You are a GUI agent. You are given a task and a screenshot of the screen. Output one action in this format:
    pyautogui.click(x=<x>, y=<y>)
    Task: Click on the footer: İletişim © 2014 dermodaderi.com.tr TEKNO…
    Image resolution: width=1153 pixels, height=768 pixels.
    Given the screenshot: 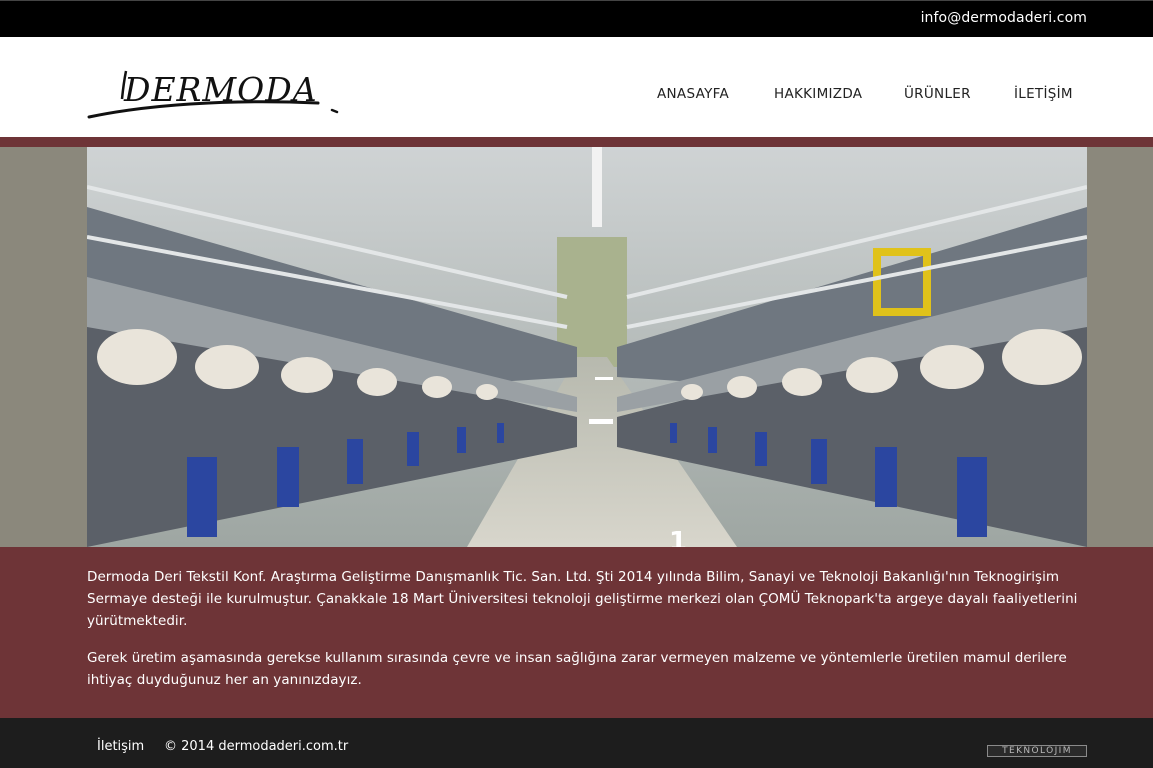 What is the action you would take?
    pyautogui.click(x=576, y=743)
    